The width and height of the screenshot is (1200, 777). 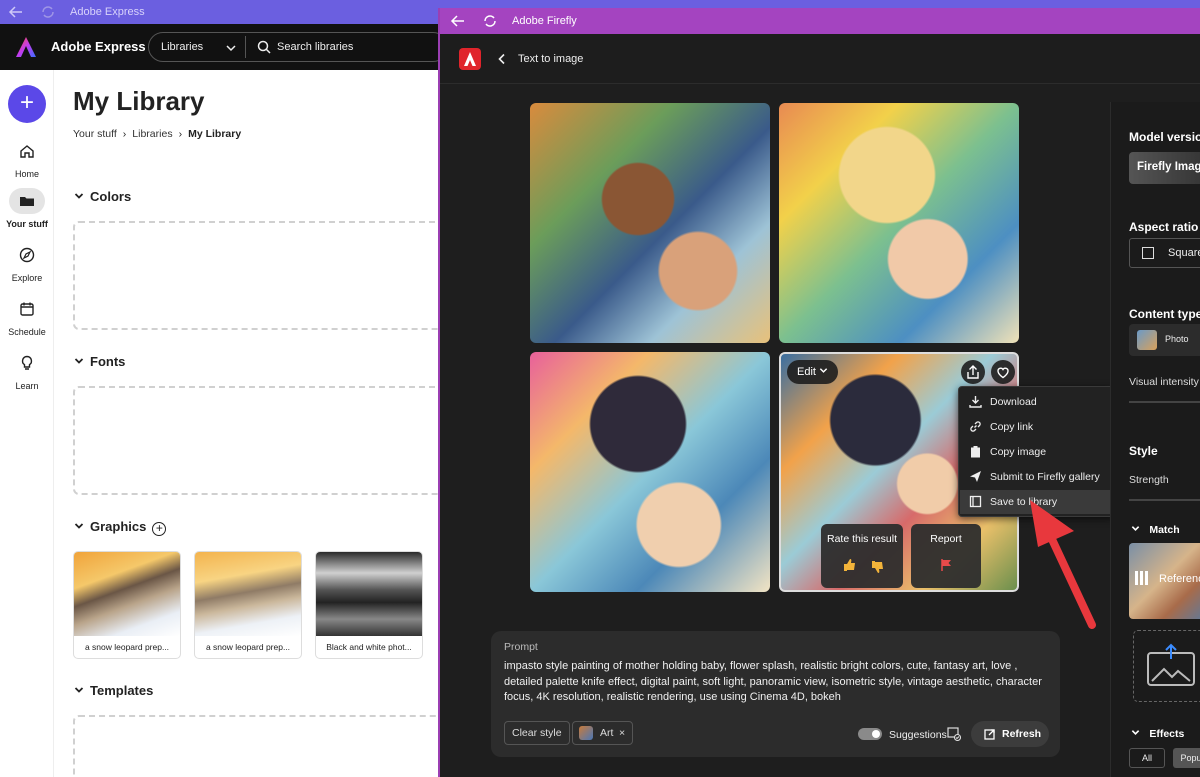 What do you see at coordinates (1147, 340) in the screenshot?
I see `photo-icon` at bounding box center [1147, 340].